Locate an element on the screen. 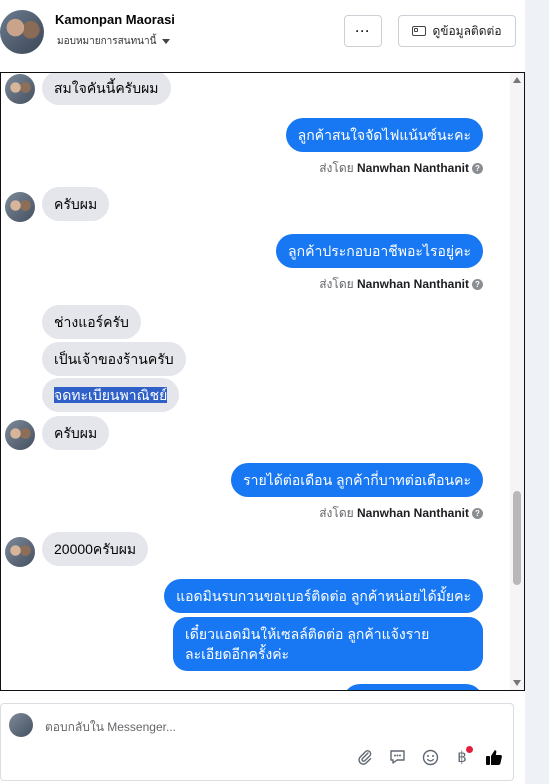 Image resolution: width=549 pixels, height=784 pixels. chat-bubble-icon is located at coordinates (397, 757).